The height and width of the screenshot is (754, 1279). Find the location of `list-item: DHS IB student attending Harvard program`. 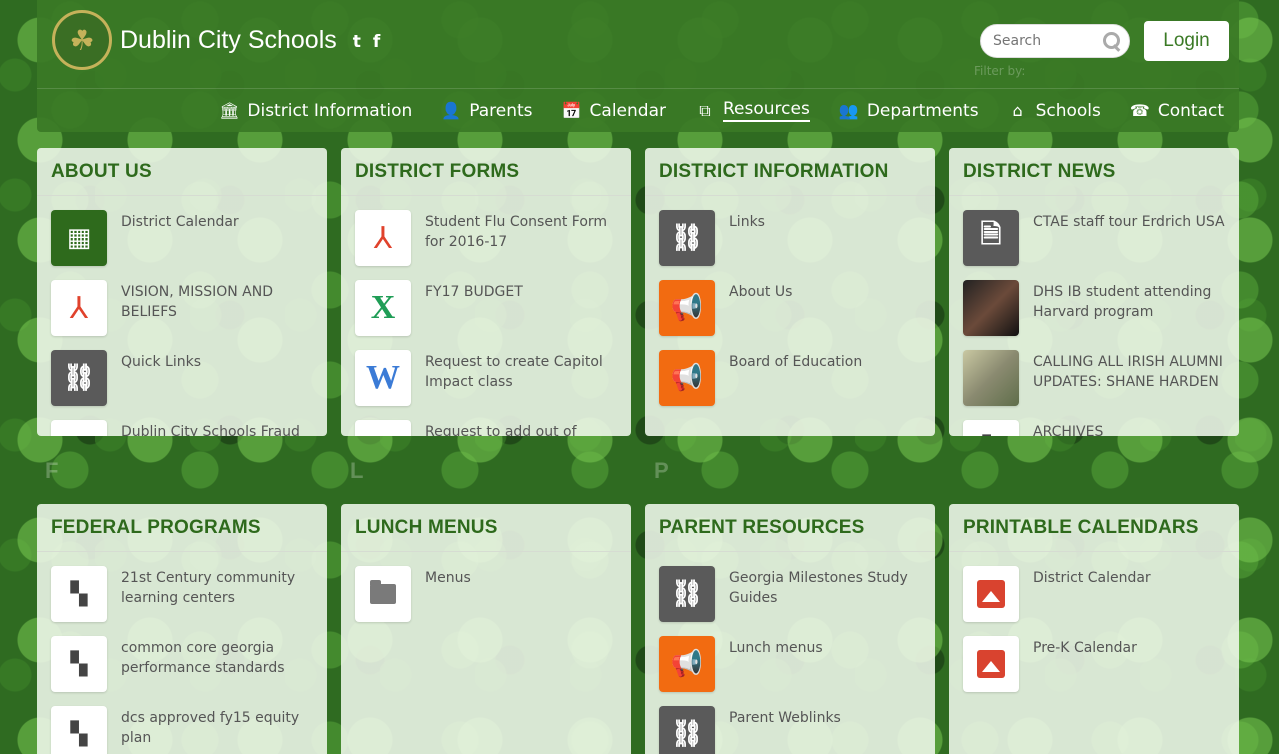

list-item: DHS IB student attending Harvard program is located at coordinates (1094, 315).